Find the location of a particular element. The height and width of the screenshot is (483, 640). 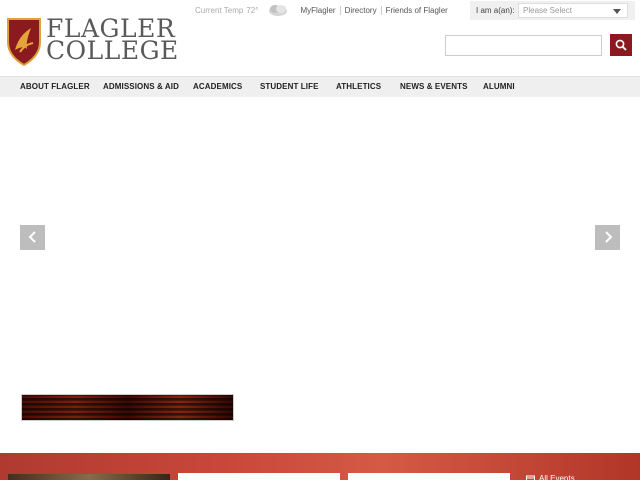

current-temp-label: Current Temp is located at coordinates (219, 10).